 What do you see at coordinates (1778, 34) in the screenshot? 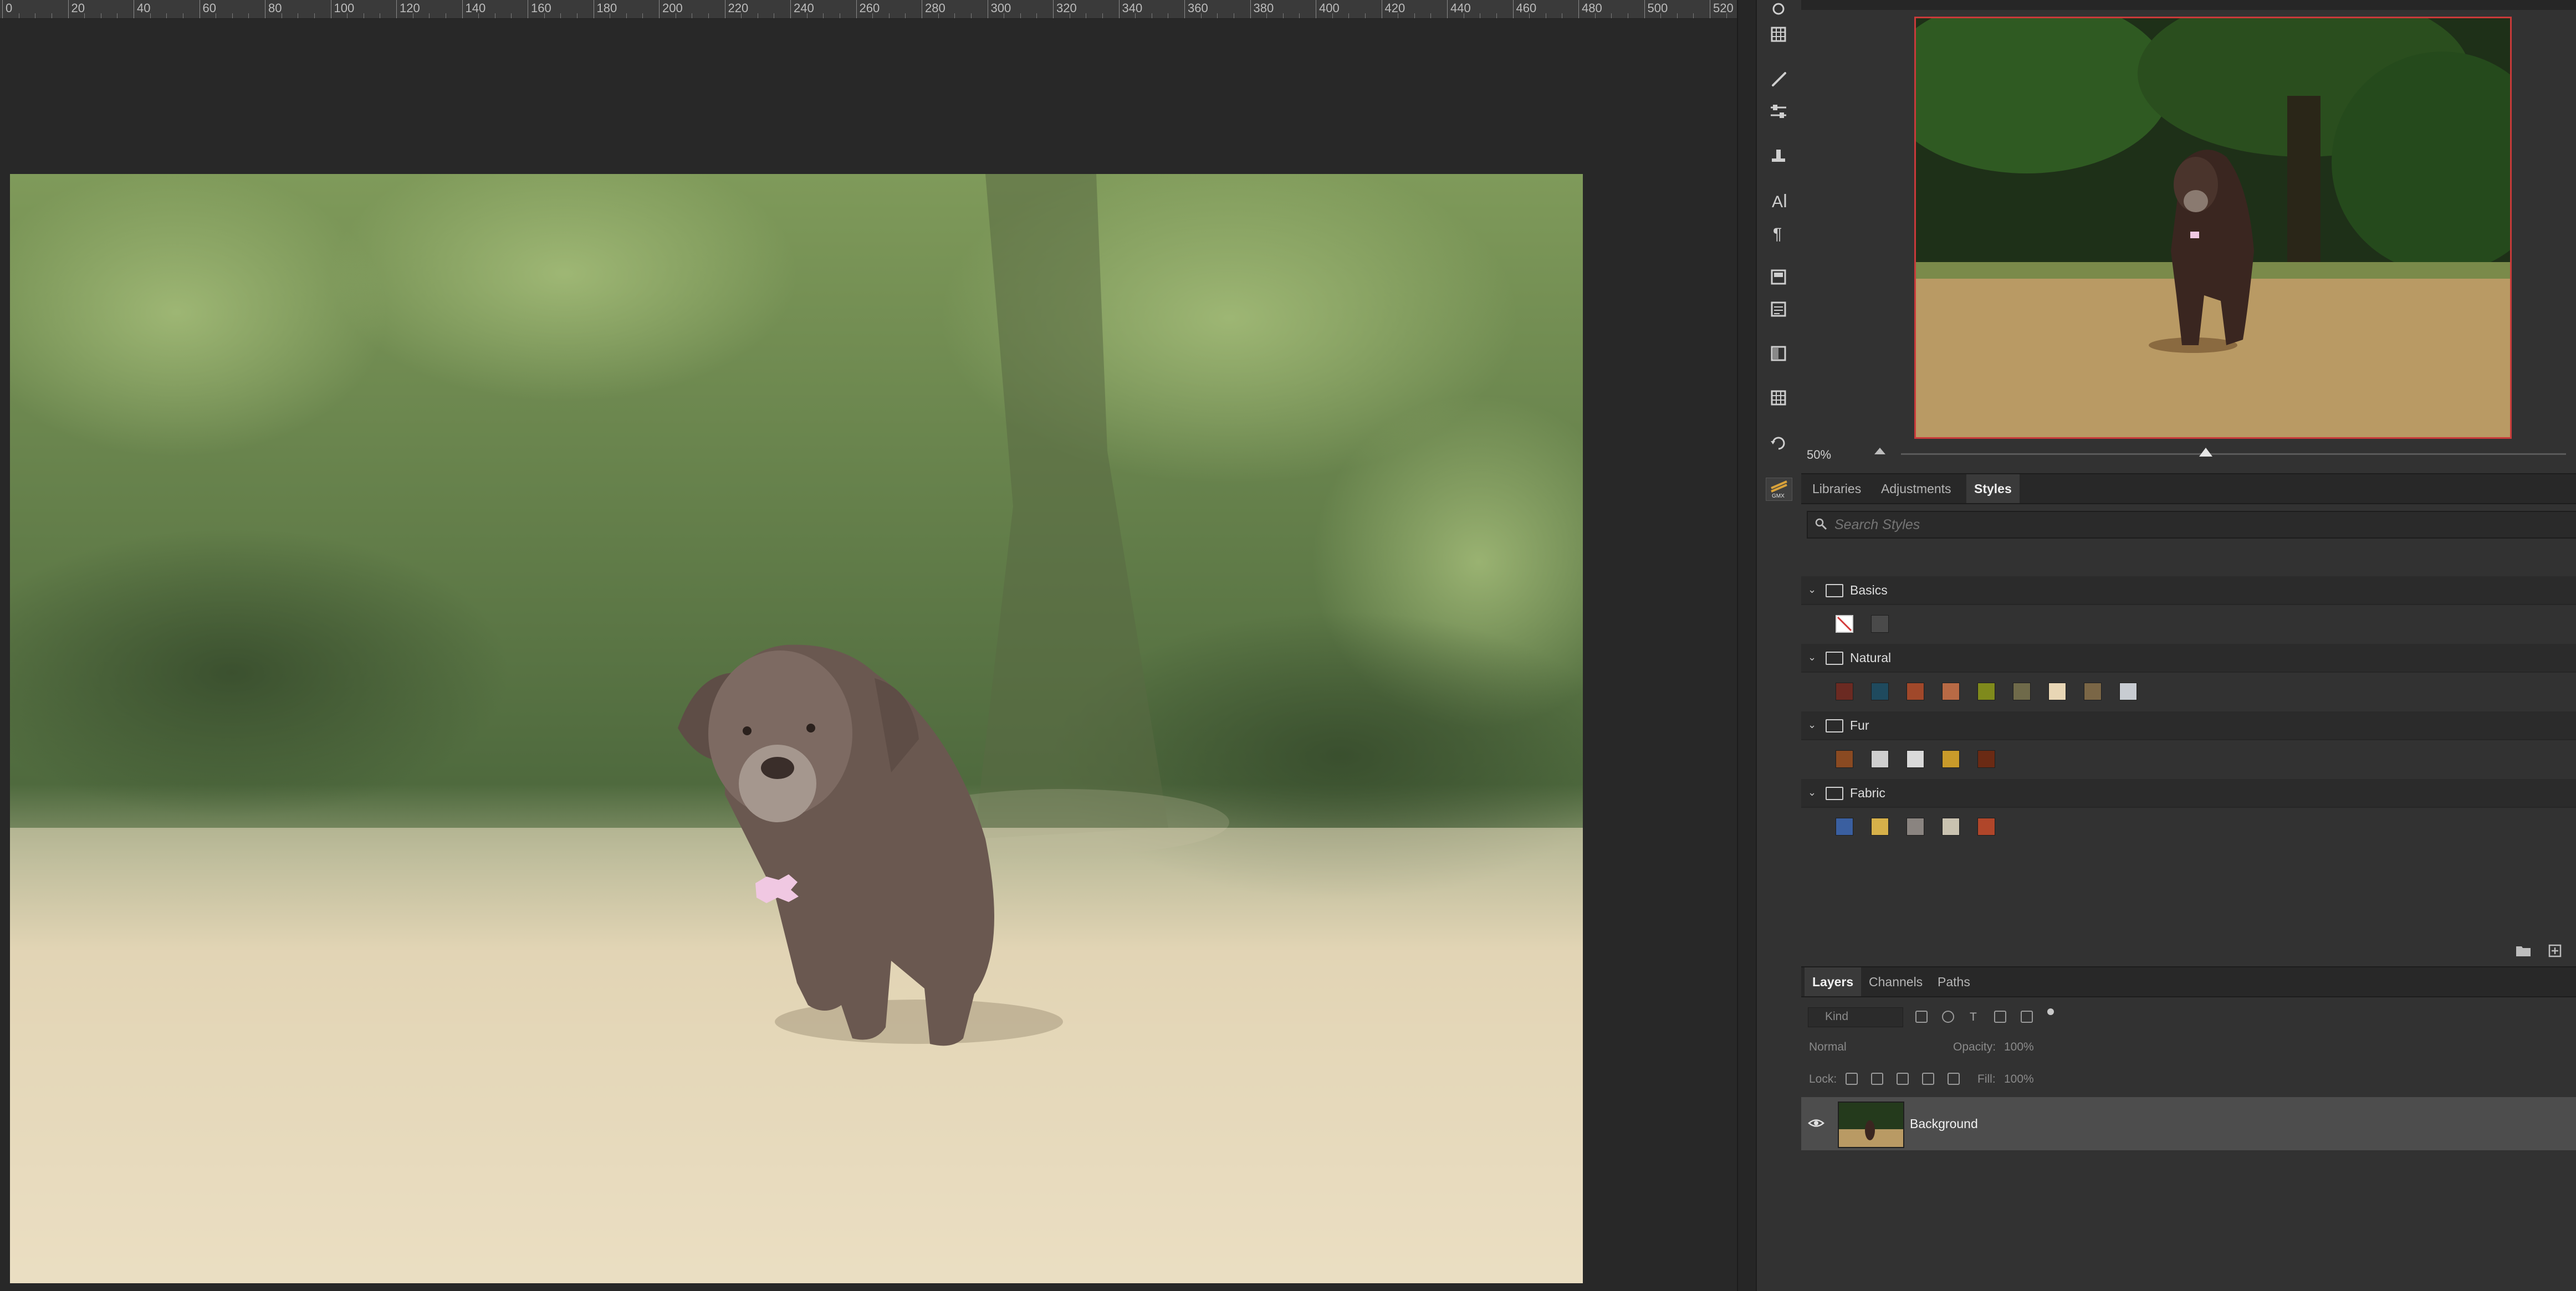
I see `table-icon` at bounding box center [1778, 34].